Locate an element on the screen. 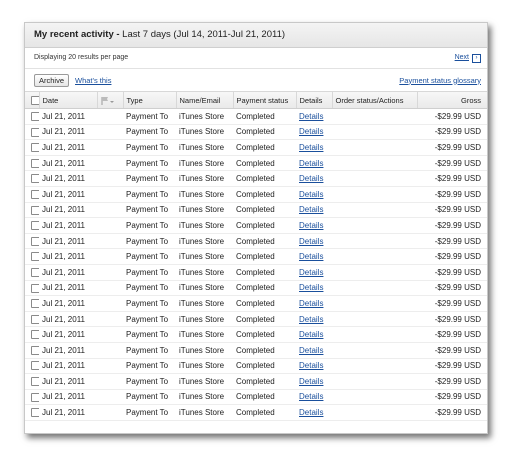  column-header-flag is located at coordinates (110, 100).